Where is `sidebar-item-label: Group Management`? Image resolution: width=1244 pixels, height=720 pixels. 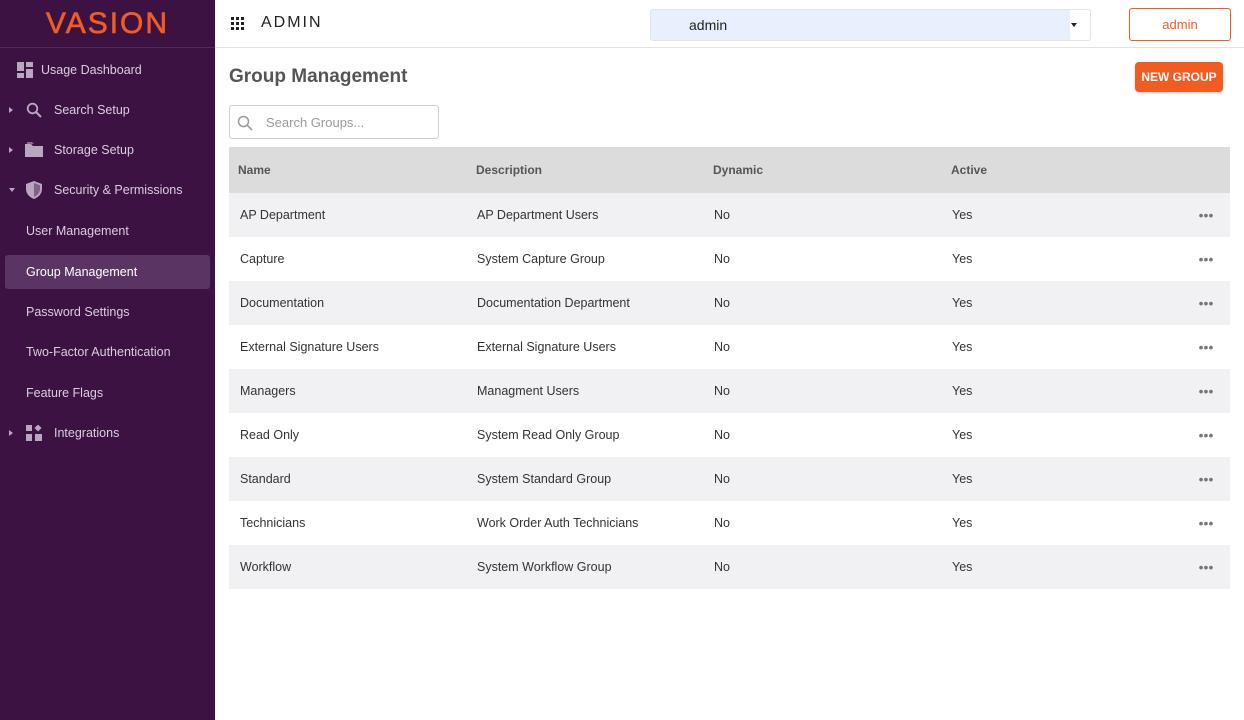 sidebar-item-label: Group Management is located at coordinates (82, 272).